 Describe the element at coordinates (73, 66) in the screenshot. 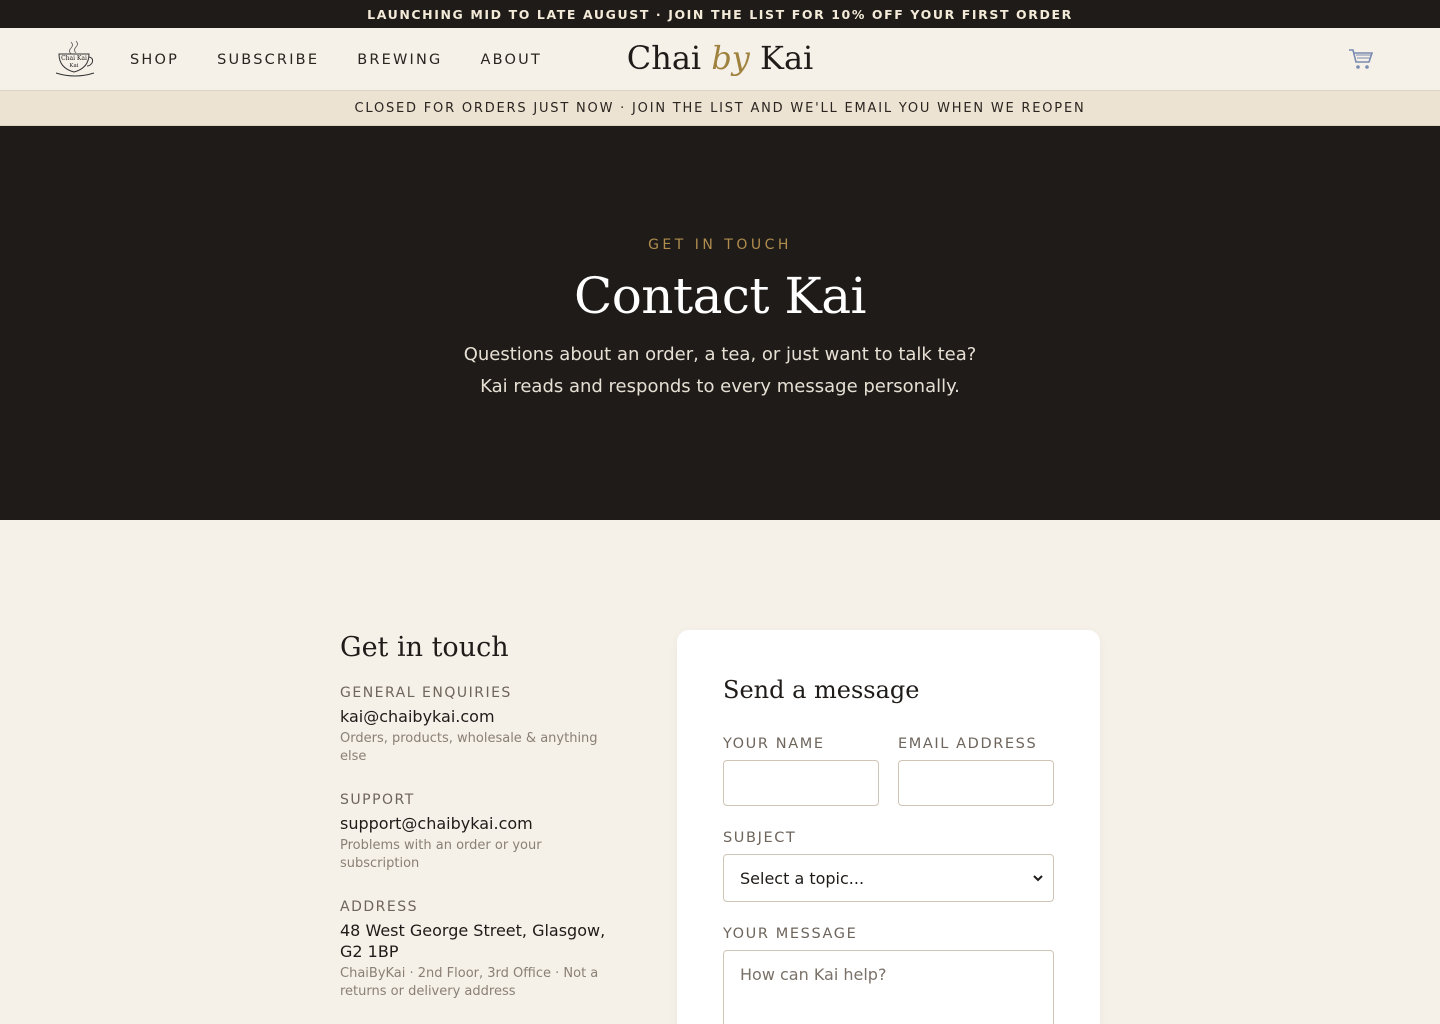

I see `svg-text: Kai` at that location.